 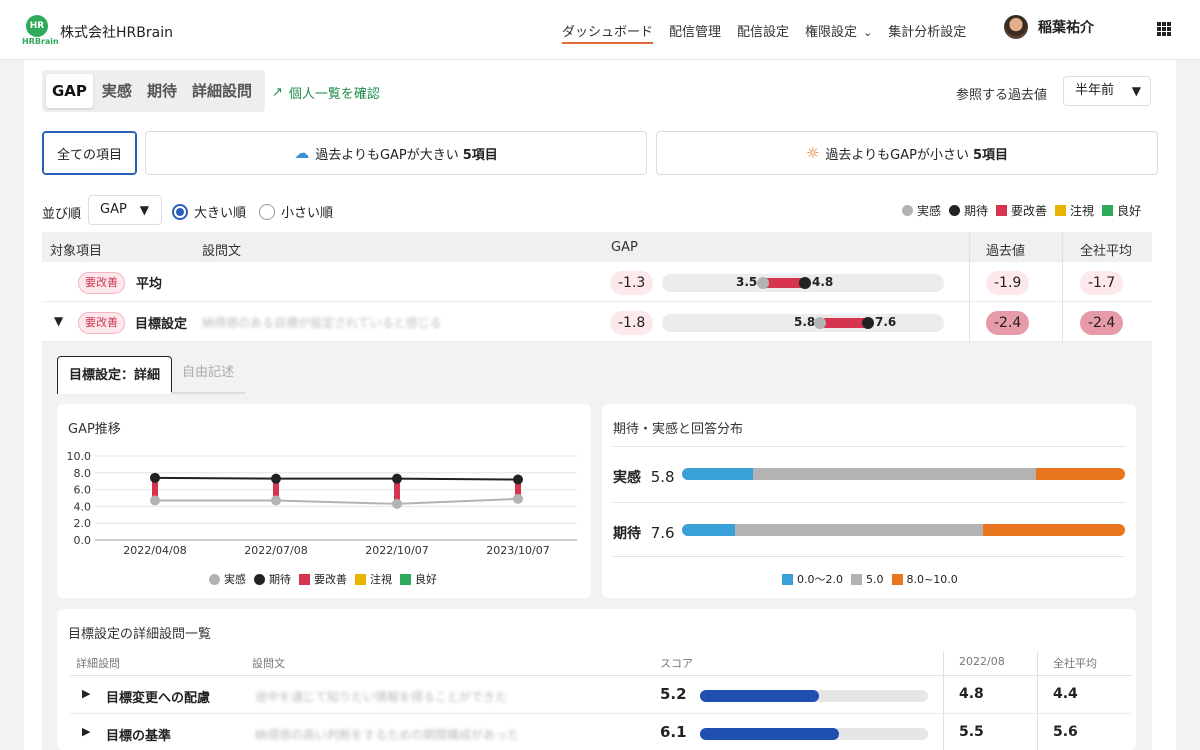 I want to click on radio-checked-icon, so click(x=180, y=211).